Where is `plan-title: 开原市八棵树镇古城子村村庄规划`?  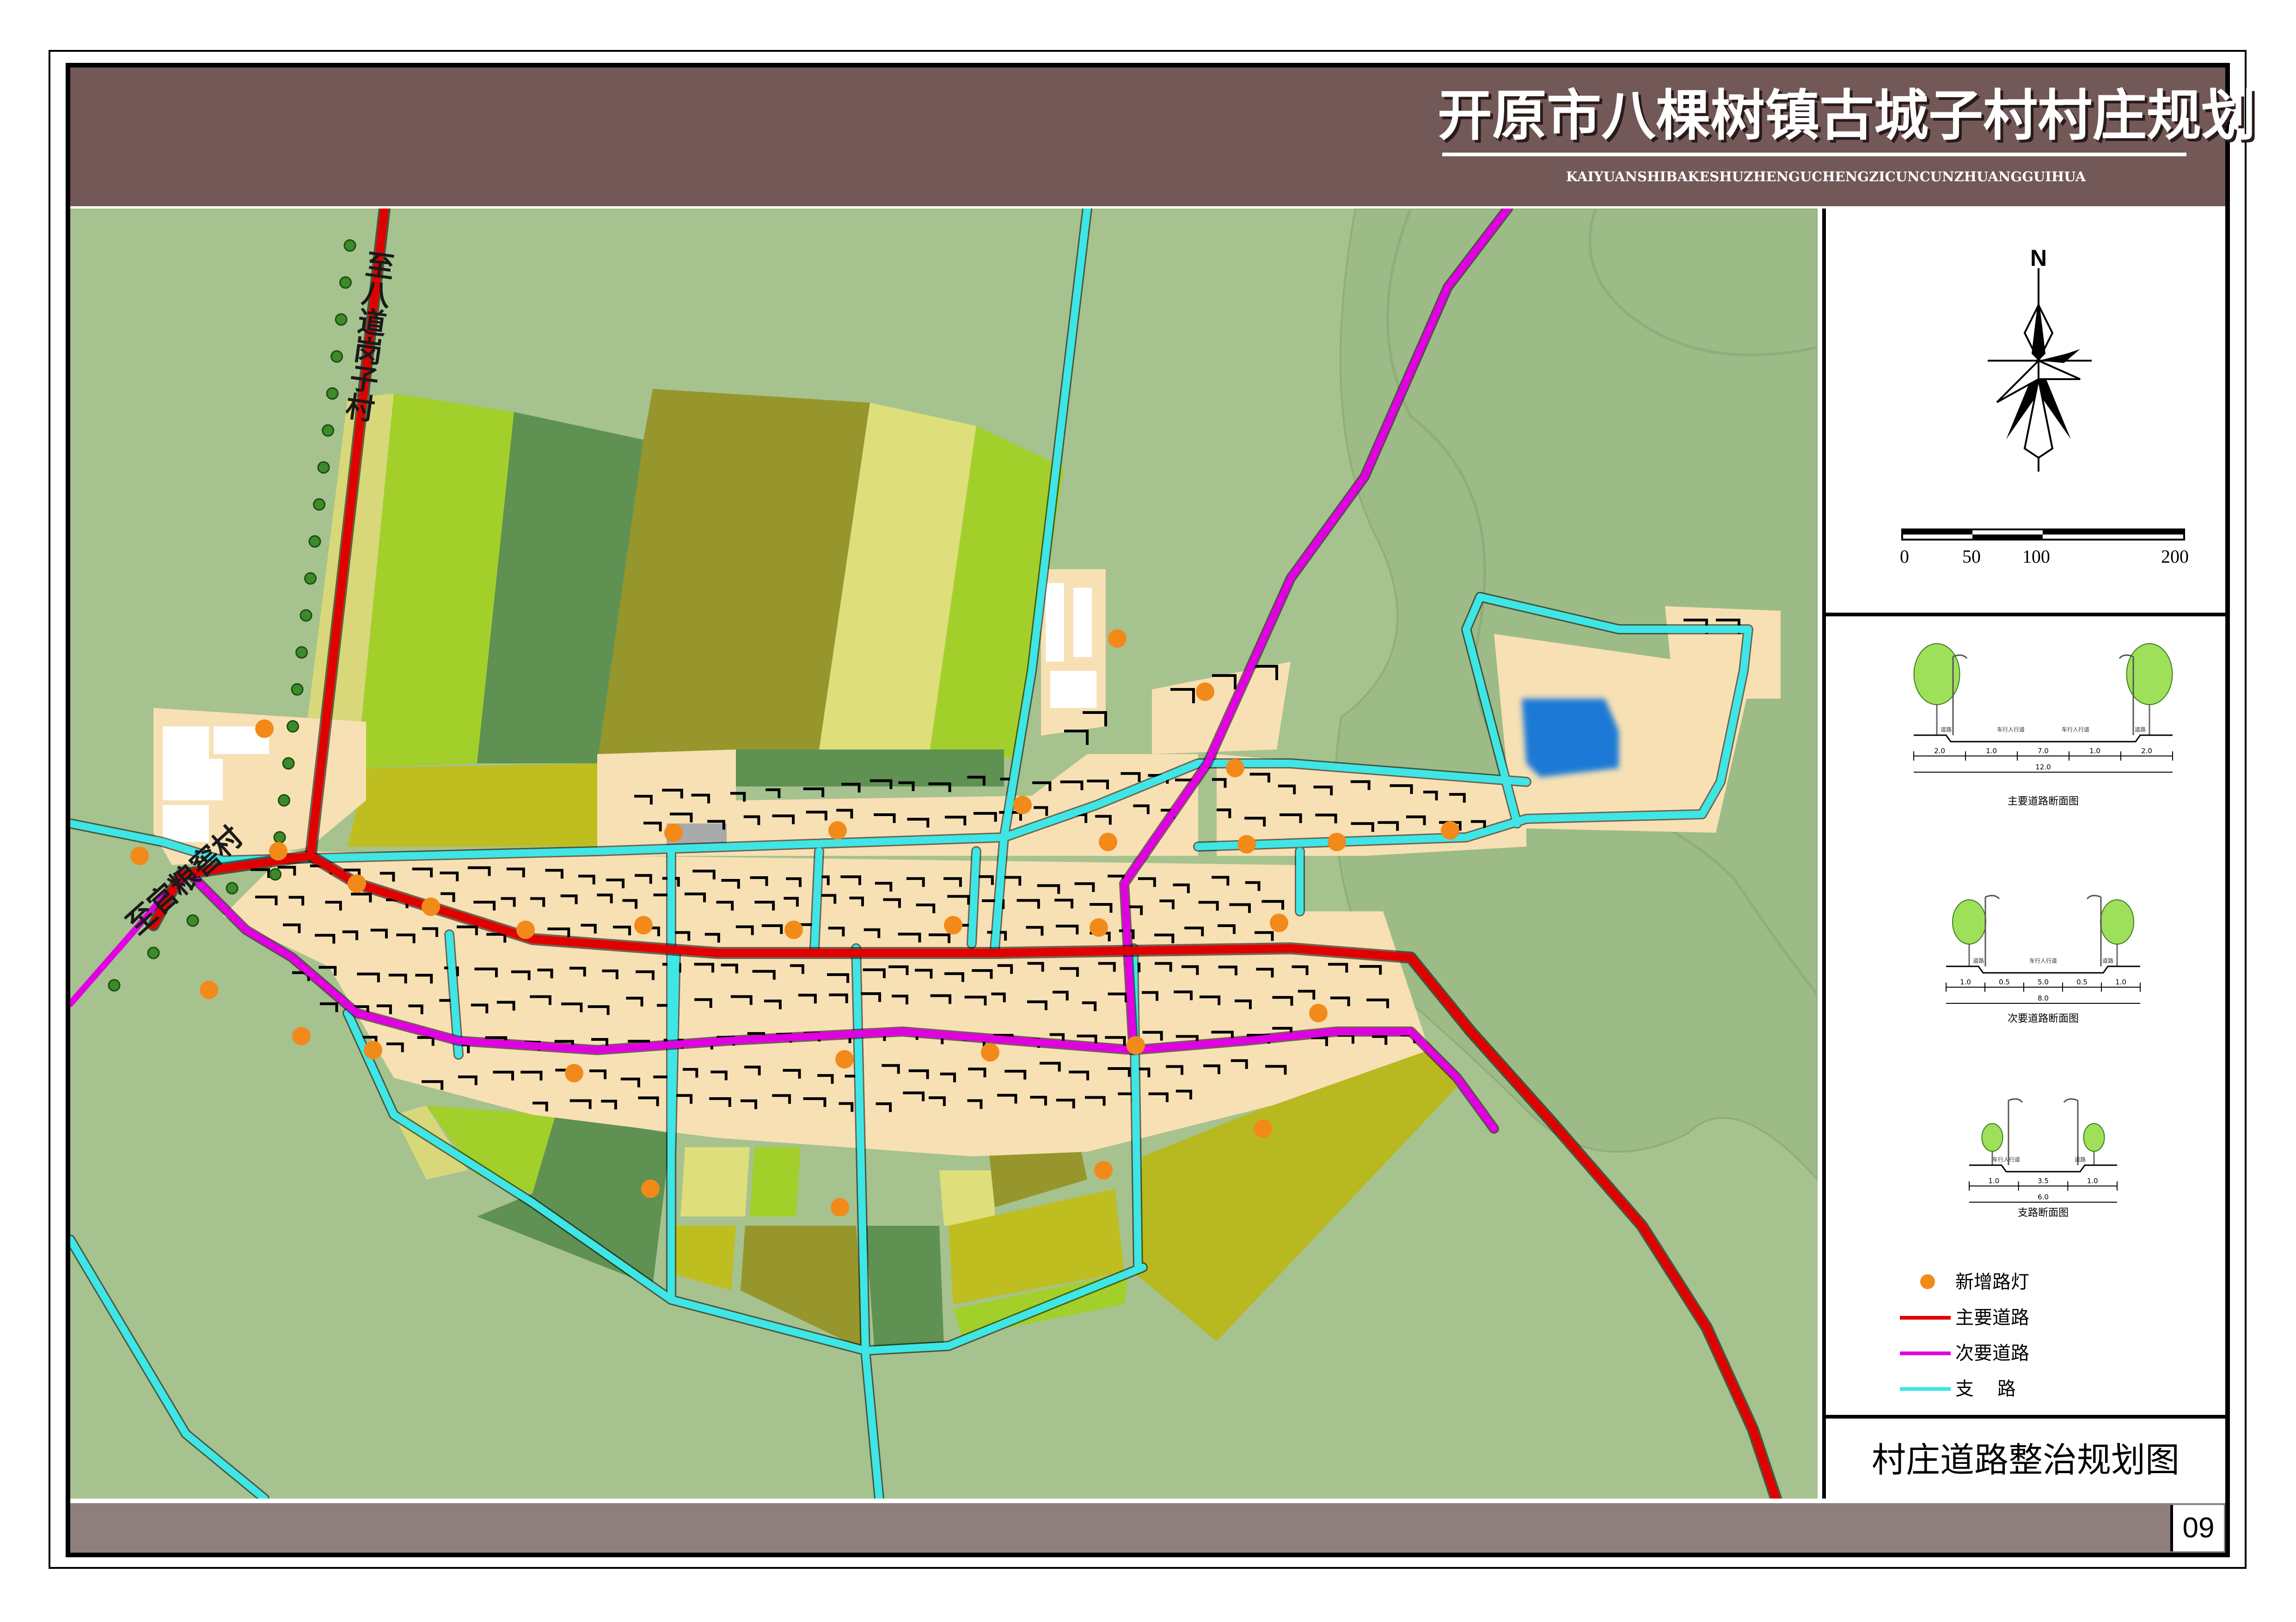
plan-title: 开原市八棵树镇古城子村村庄规划 is located at coordinates (1847, 115).